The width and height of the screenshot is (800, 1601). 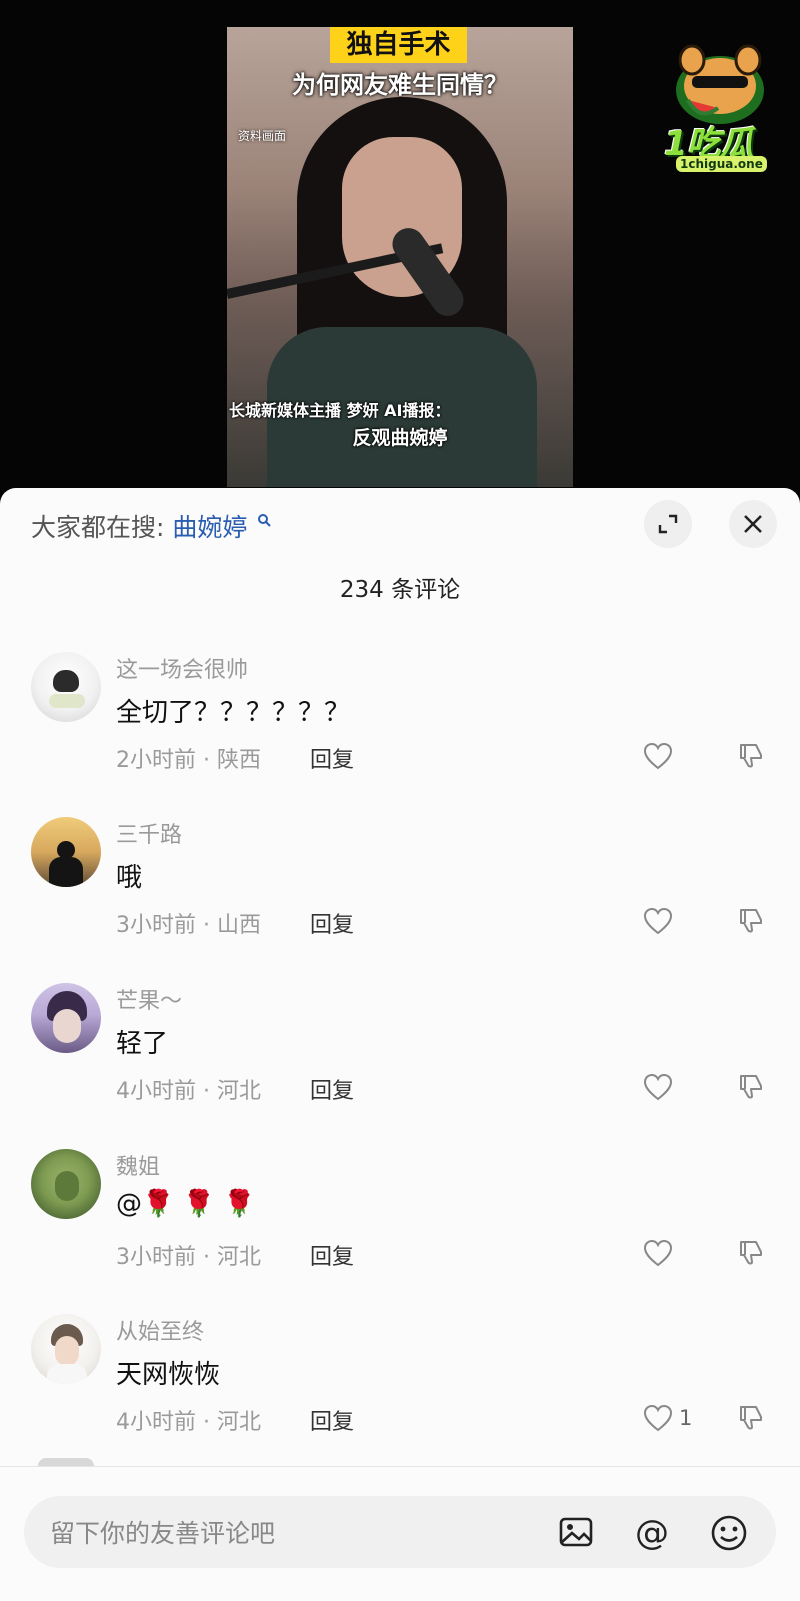 What do you see at coordinates (129, 878) in the screenshot?
I see `comment-text: 哦` at bounding box center [129, 878].